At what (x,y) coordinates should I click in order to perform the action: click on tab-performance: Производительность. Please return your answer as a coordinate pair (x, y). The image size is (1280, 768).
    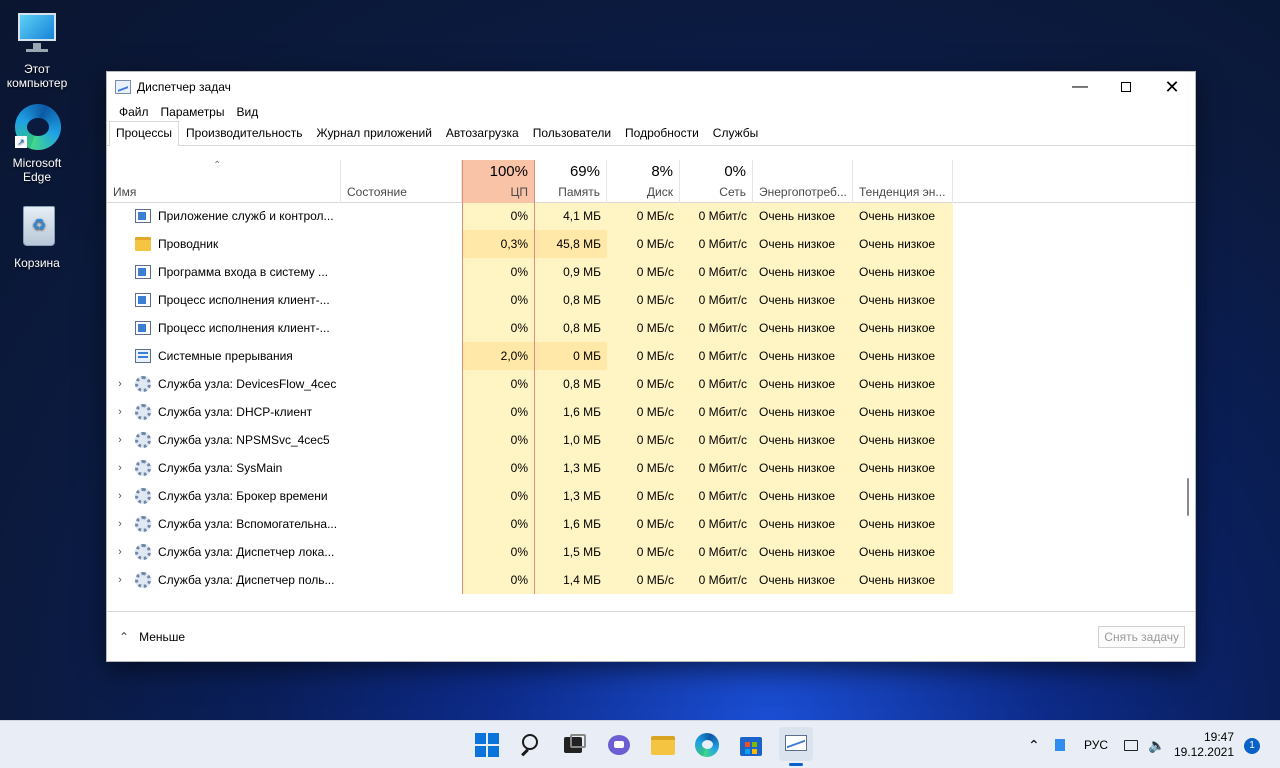
    Looking at the image, I should click on (244, 133).